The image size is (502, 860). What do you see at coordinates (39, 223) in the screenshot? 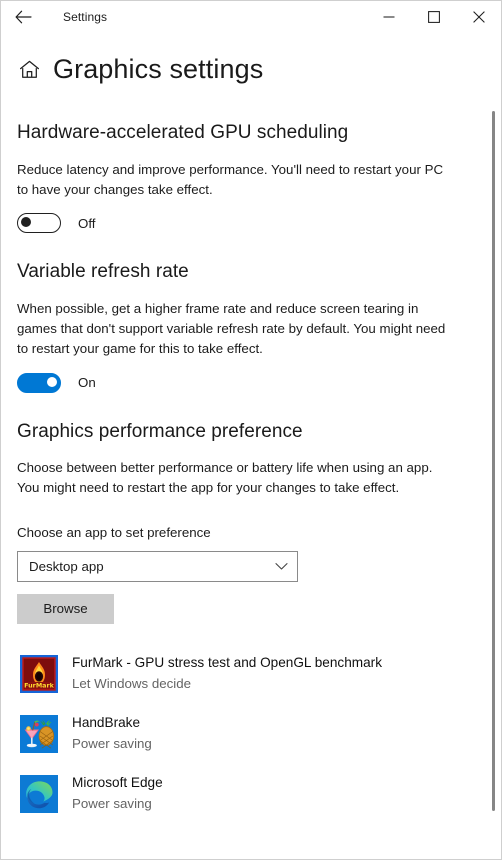
I see `gpu-scheduling-toggle` at bounding box center [39, 223].